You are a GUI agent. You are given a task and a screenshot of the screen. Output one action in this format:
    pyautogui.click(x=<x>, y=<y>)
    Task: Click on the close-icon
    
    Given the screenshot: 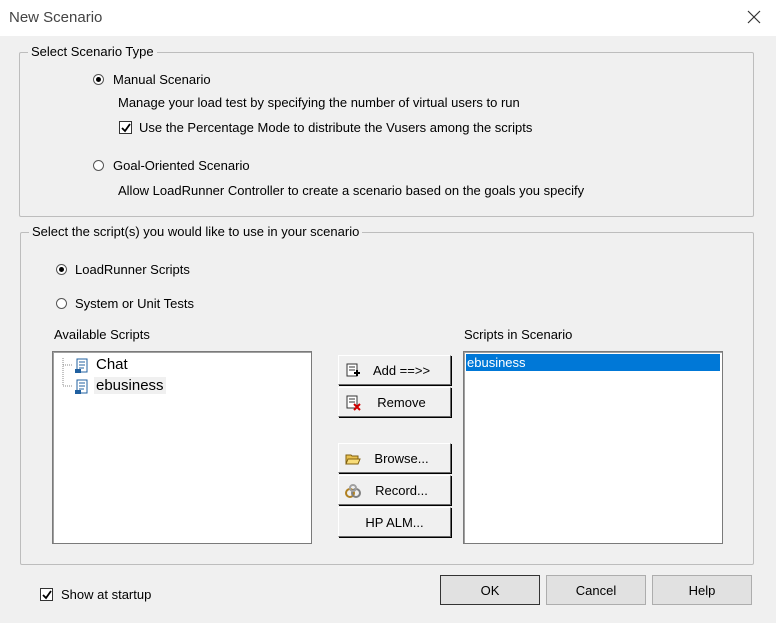 What is the action you would take?
    pyautogui.click(x=754, y=17)
    